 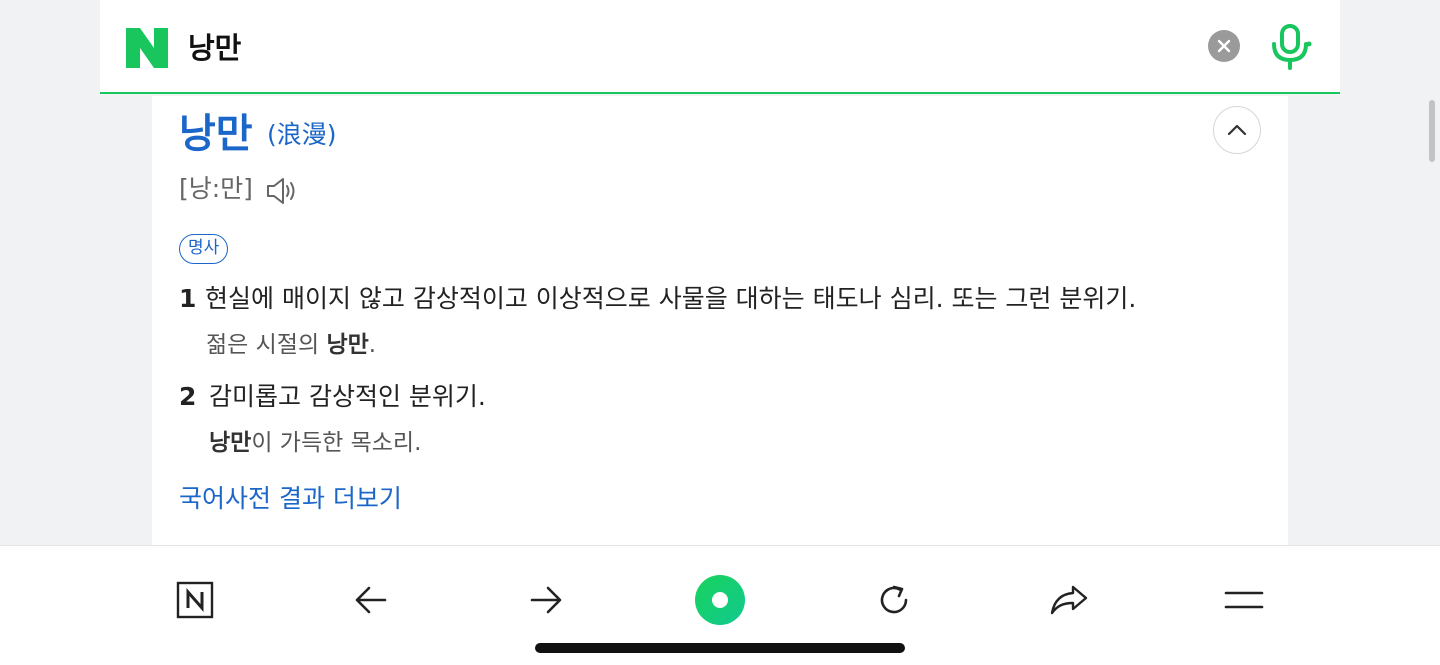 I want to click on menu-button, so click(x=1244, y=600).